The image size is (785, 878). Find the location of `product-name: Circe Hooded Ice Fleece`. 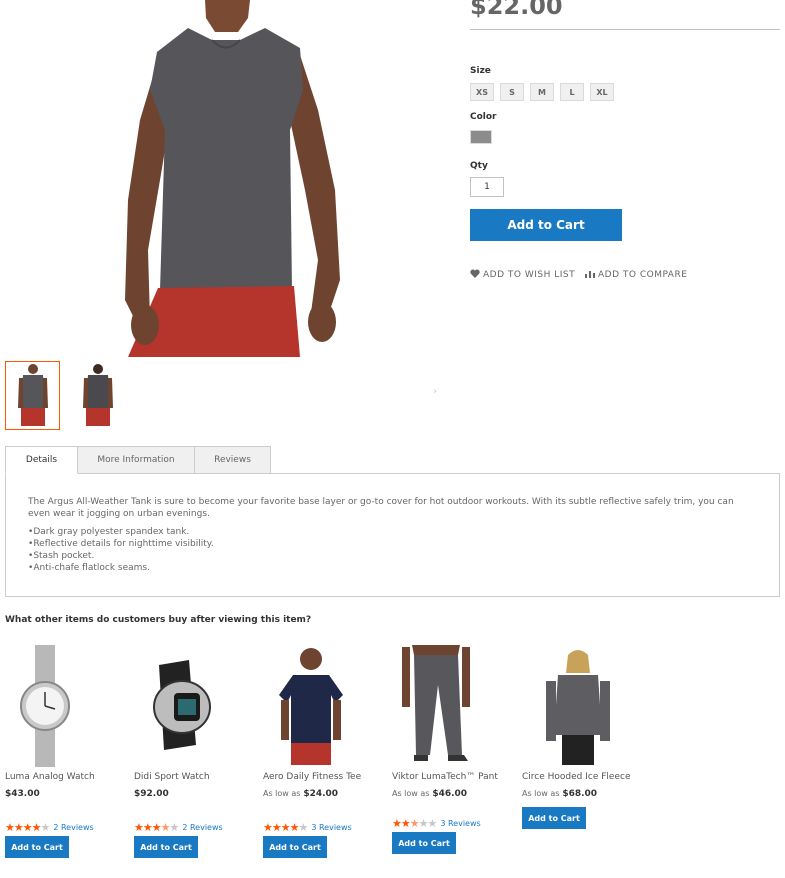

product-name: Circe Hooded Ice Fleece is located at coordinates (583, 777).